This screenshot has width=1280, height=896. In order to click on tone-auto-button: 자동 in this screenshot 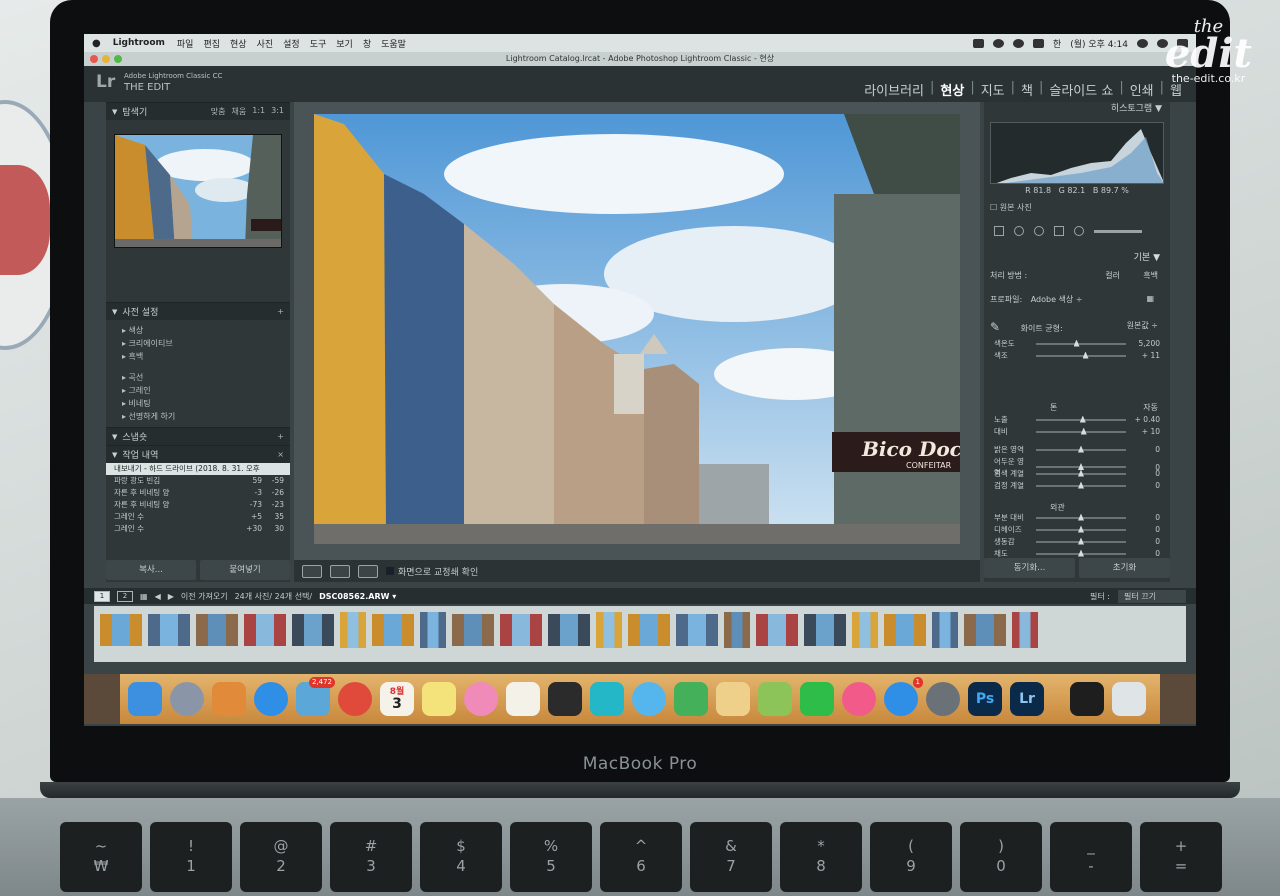, I will do `click(1150, 407)`.